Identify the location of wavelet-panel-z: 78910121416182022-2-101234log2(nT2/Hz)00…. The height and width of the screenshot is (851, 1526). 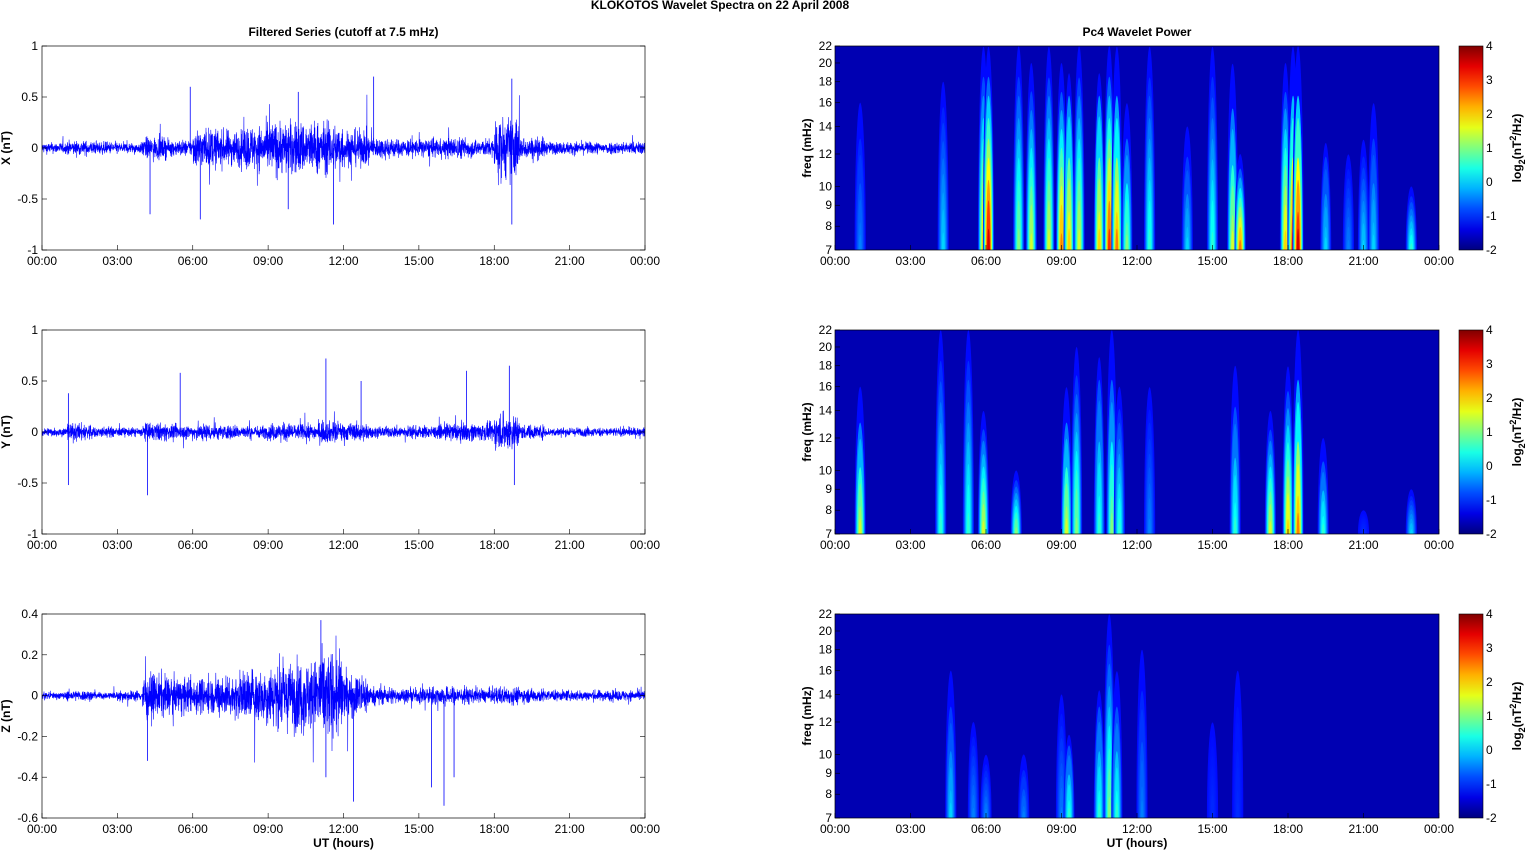
(1163, 728).